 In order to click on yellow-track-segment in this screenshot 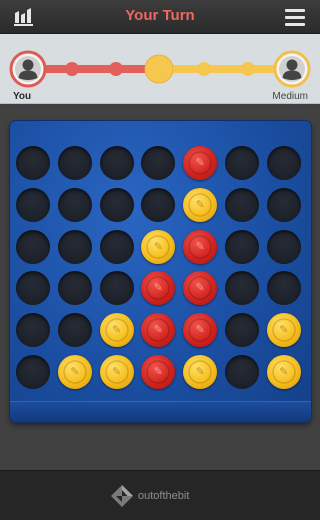, I will do `click(218, 69)`.